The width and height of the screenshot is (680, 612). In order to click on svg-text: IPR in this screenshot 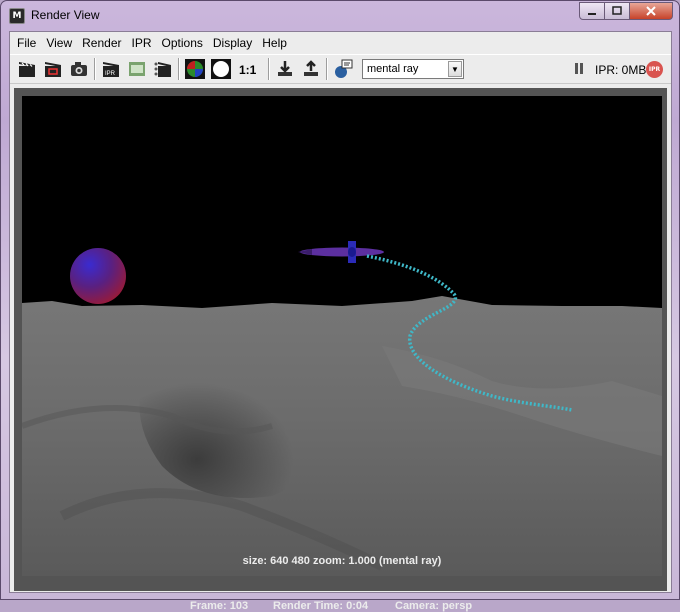, I will do `click(110, 74)`.